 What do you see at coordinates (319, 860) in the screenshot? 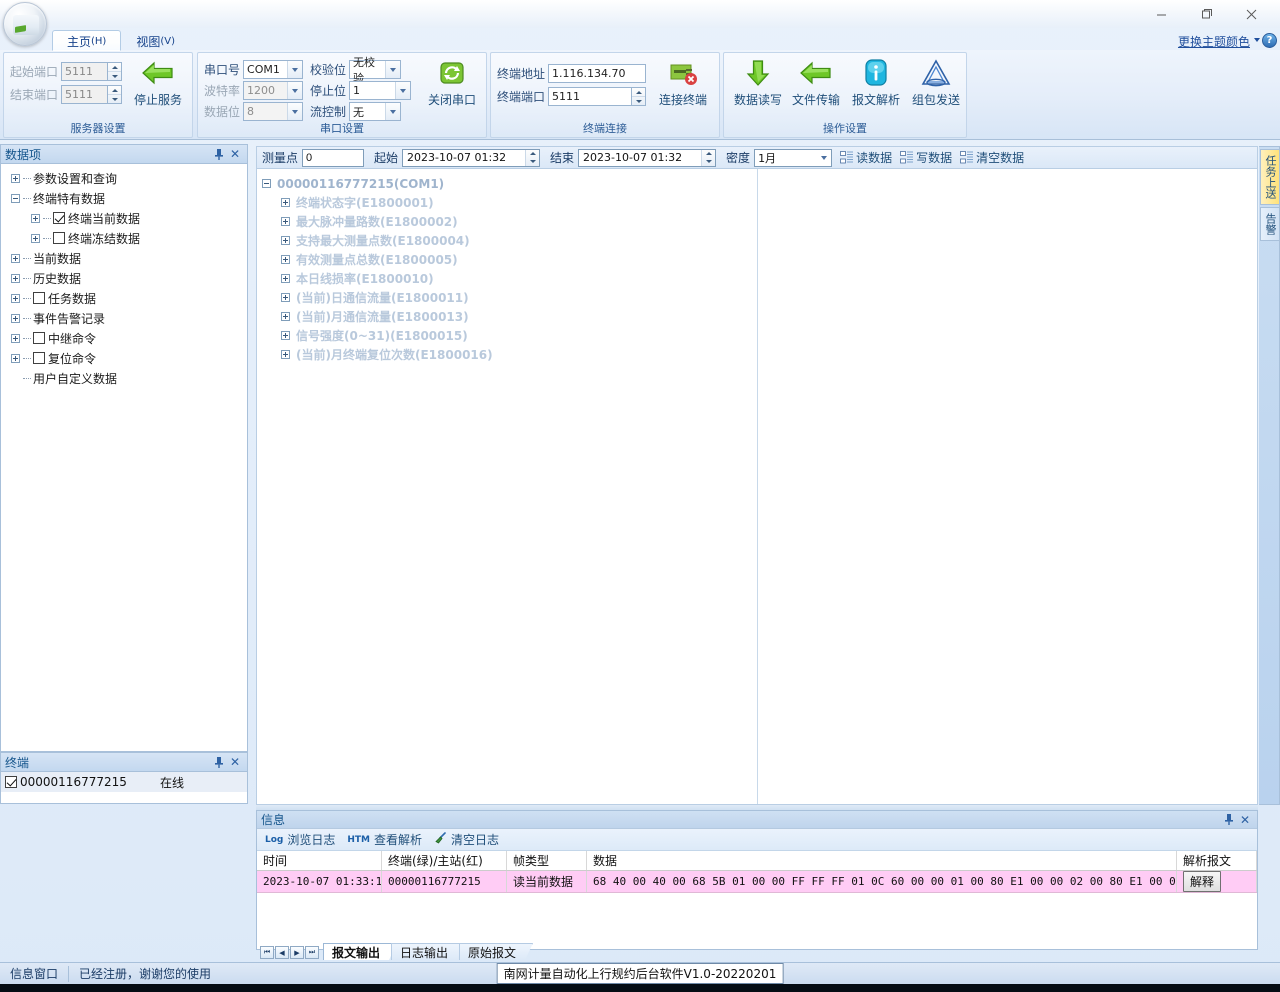
I see `column-header-time: 时间` at bounding box center [319, 860].